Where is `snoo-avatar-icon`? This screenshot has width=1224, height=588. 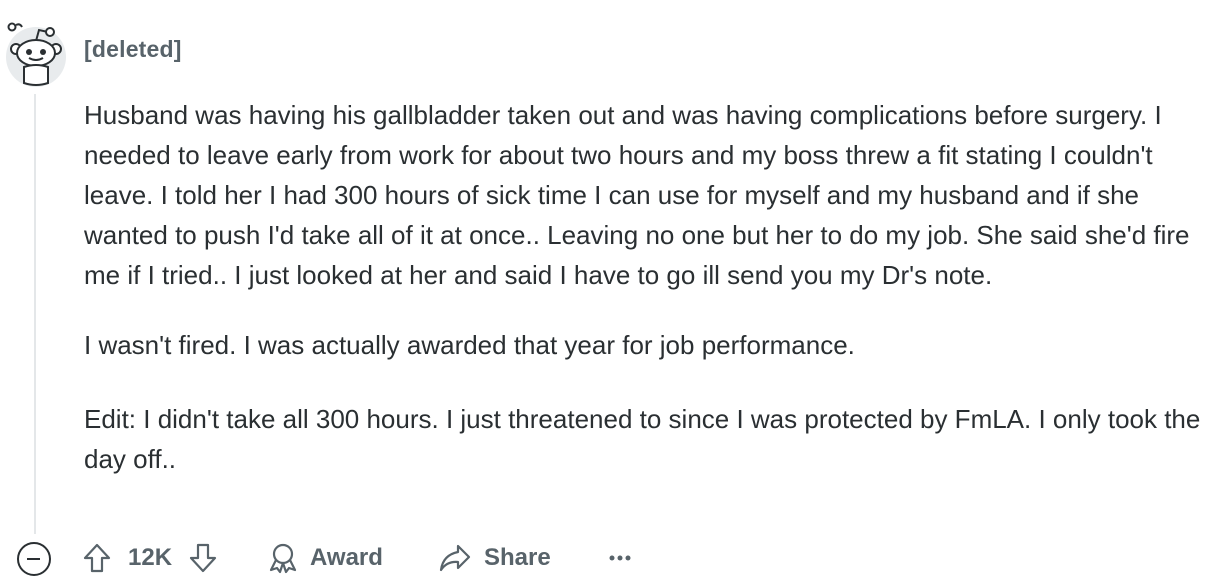 snoo-avatar-icon is located at coordinates (36, 54).